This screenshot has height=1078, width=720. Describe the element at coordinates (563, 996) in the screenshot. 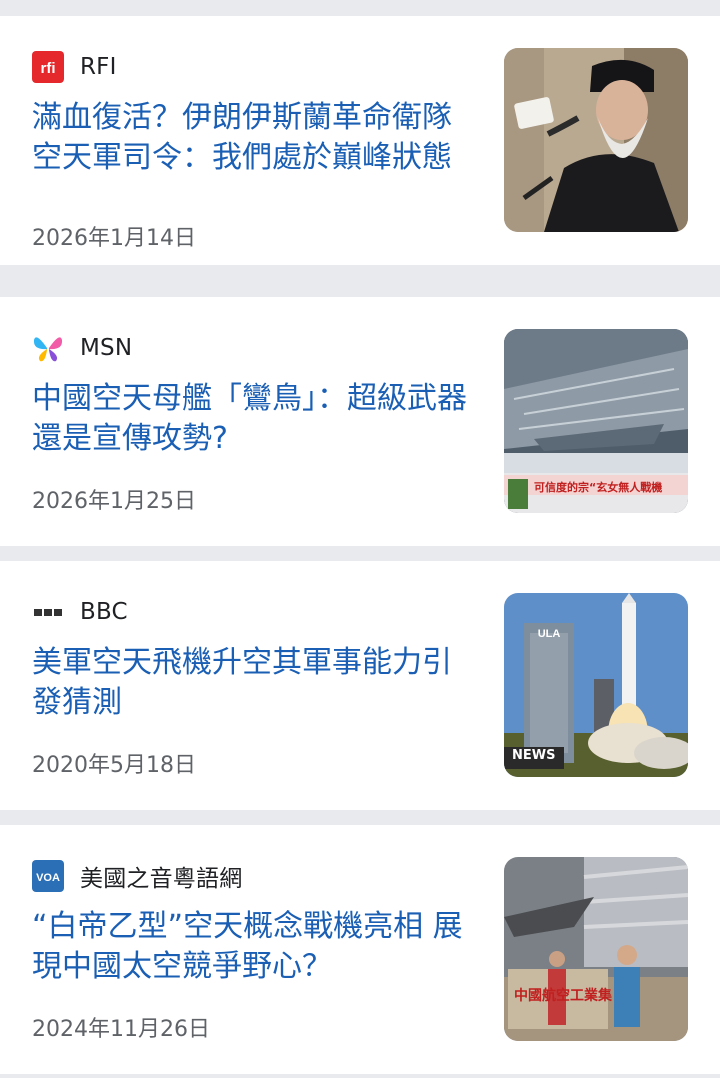

I see `thumbnail-caption: 中國航空工業集` at that location.